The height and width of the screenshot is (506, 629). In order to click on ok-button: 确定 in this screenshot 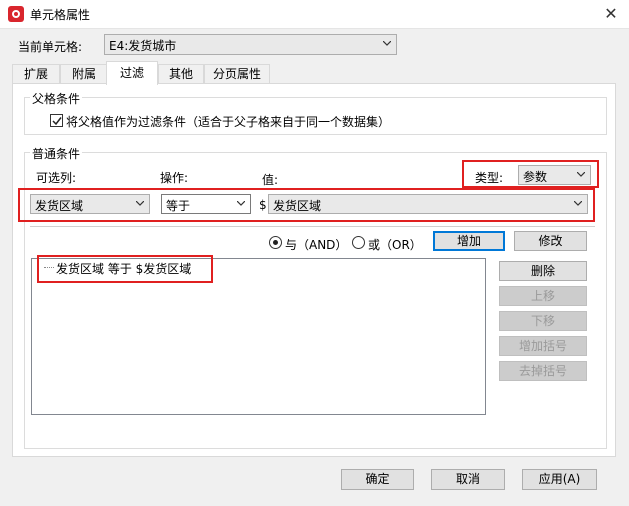, I will do `click(377, 479)`.